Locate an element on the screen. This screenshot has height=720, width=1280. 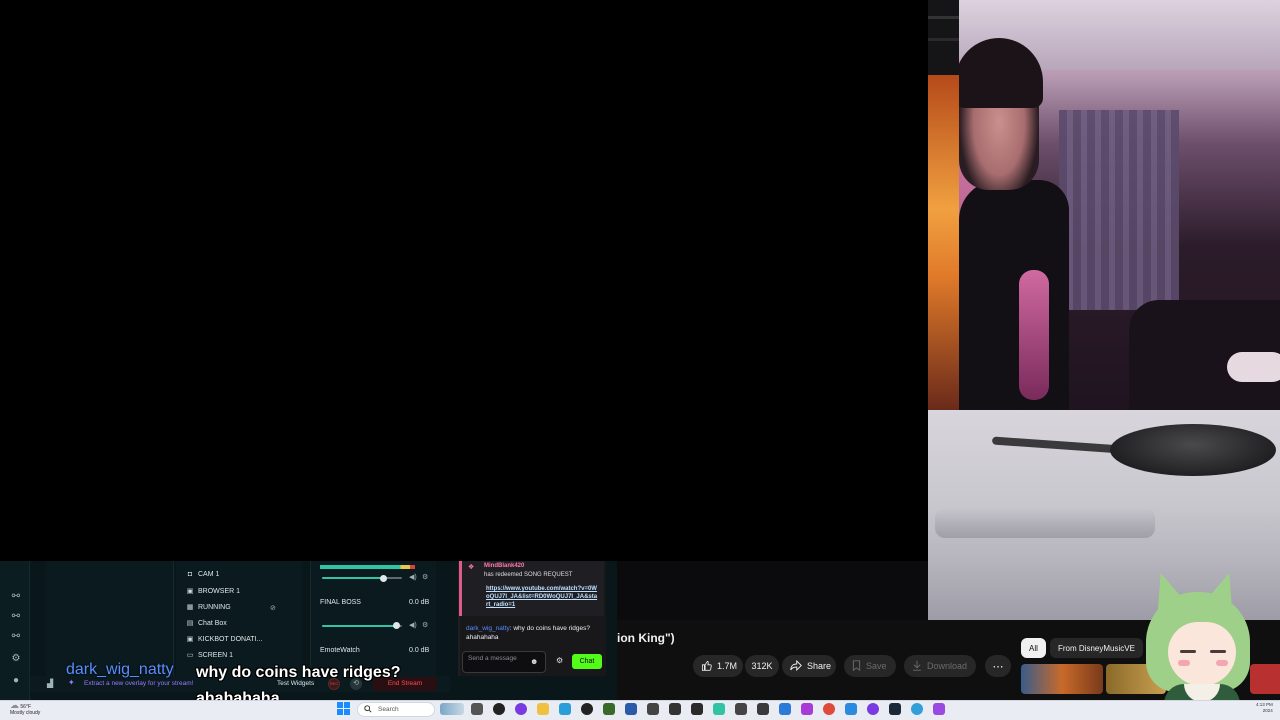
windows-taskbar is located at coordinates (640, 710).